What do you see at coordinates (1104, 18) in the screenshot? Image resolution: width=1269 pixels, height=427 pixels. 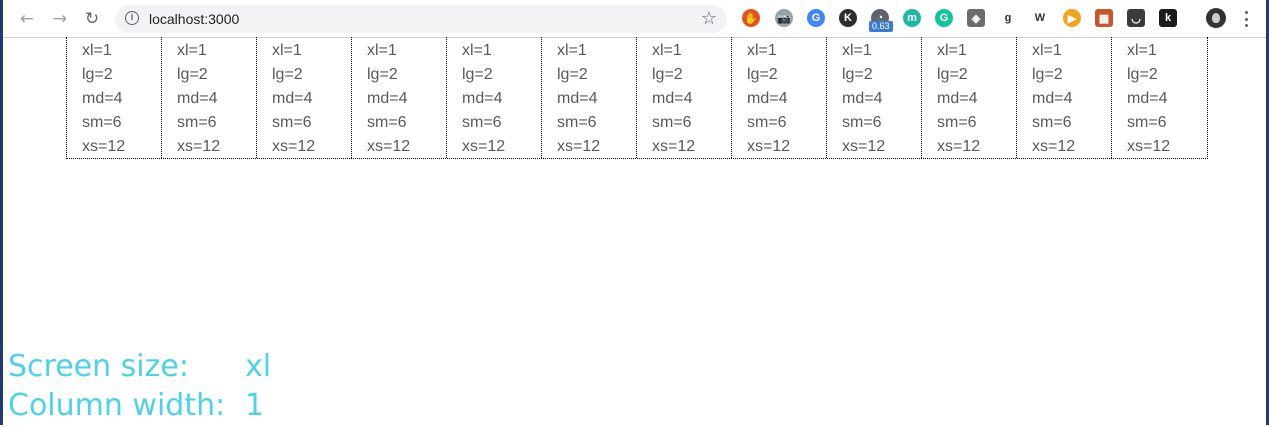 I see `pixel-icon: ▦` at bounding box center [1104, 18].